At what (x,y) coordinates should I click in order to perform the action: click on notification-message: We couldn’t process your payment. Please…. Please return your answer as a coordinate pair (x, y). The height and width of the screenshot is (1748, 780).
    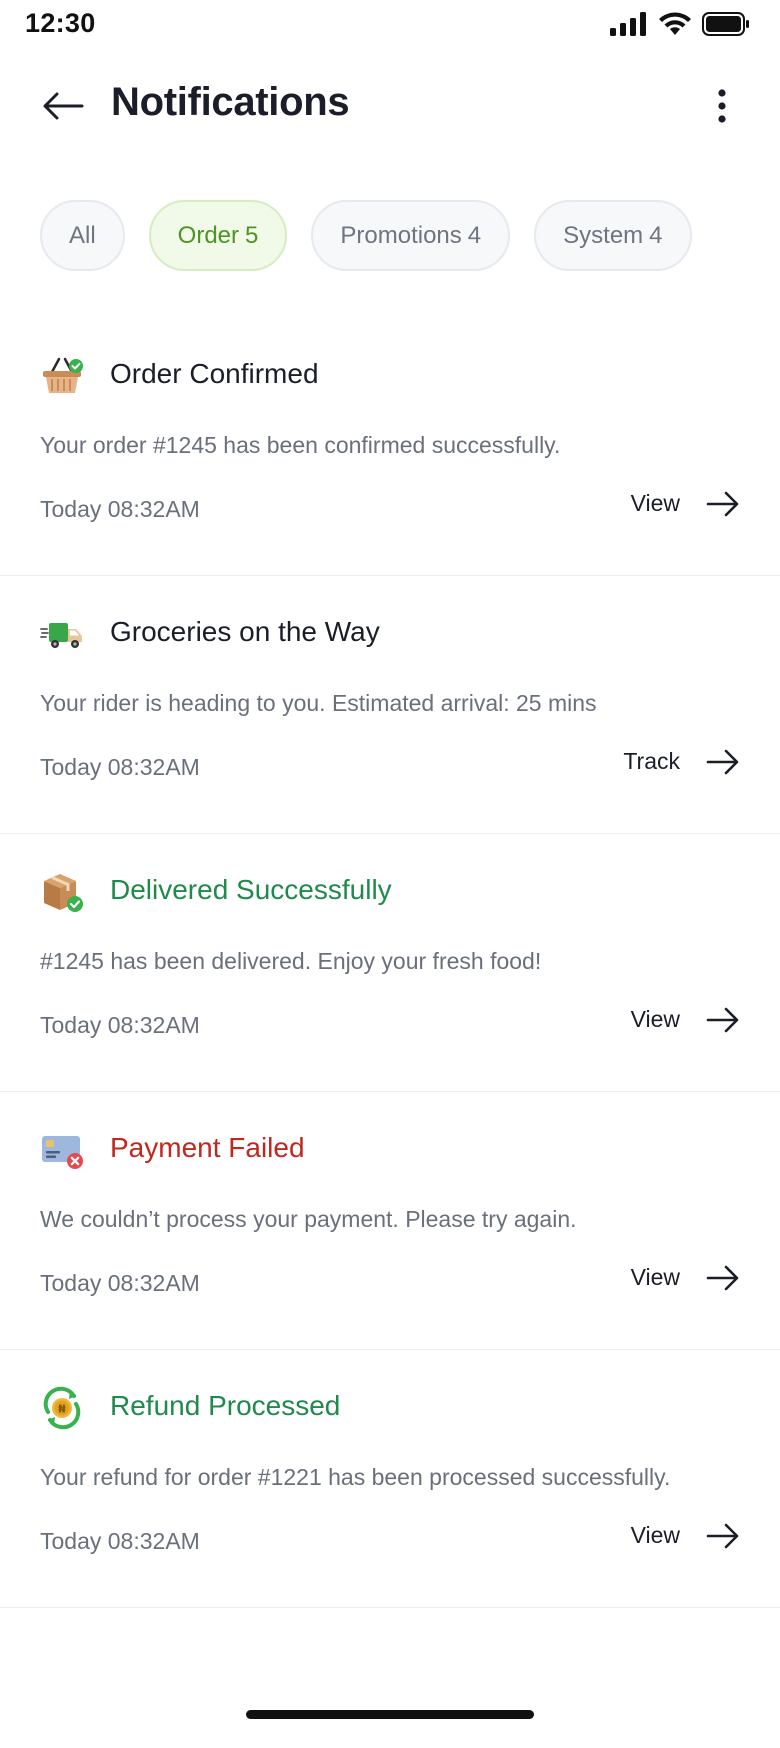
    Looking at the image, I should click on (308, 1219).